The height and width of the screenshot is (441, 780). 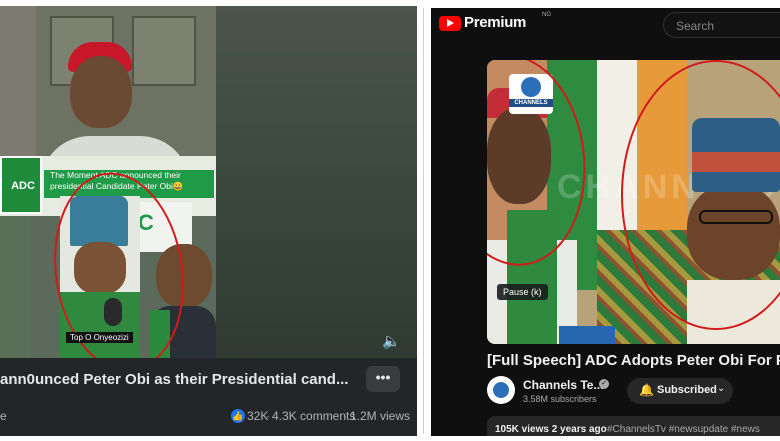 I want to click on views-and-date: 105K views 2 years ago, so click(x=551, y=429).